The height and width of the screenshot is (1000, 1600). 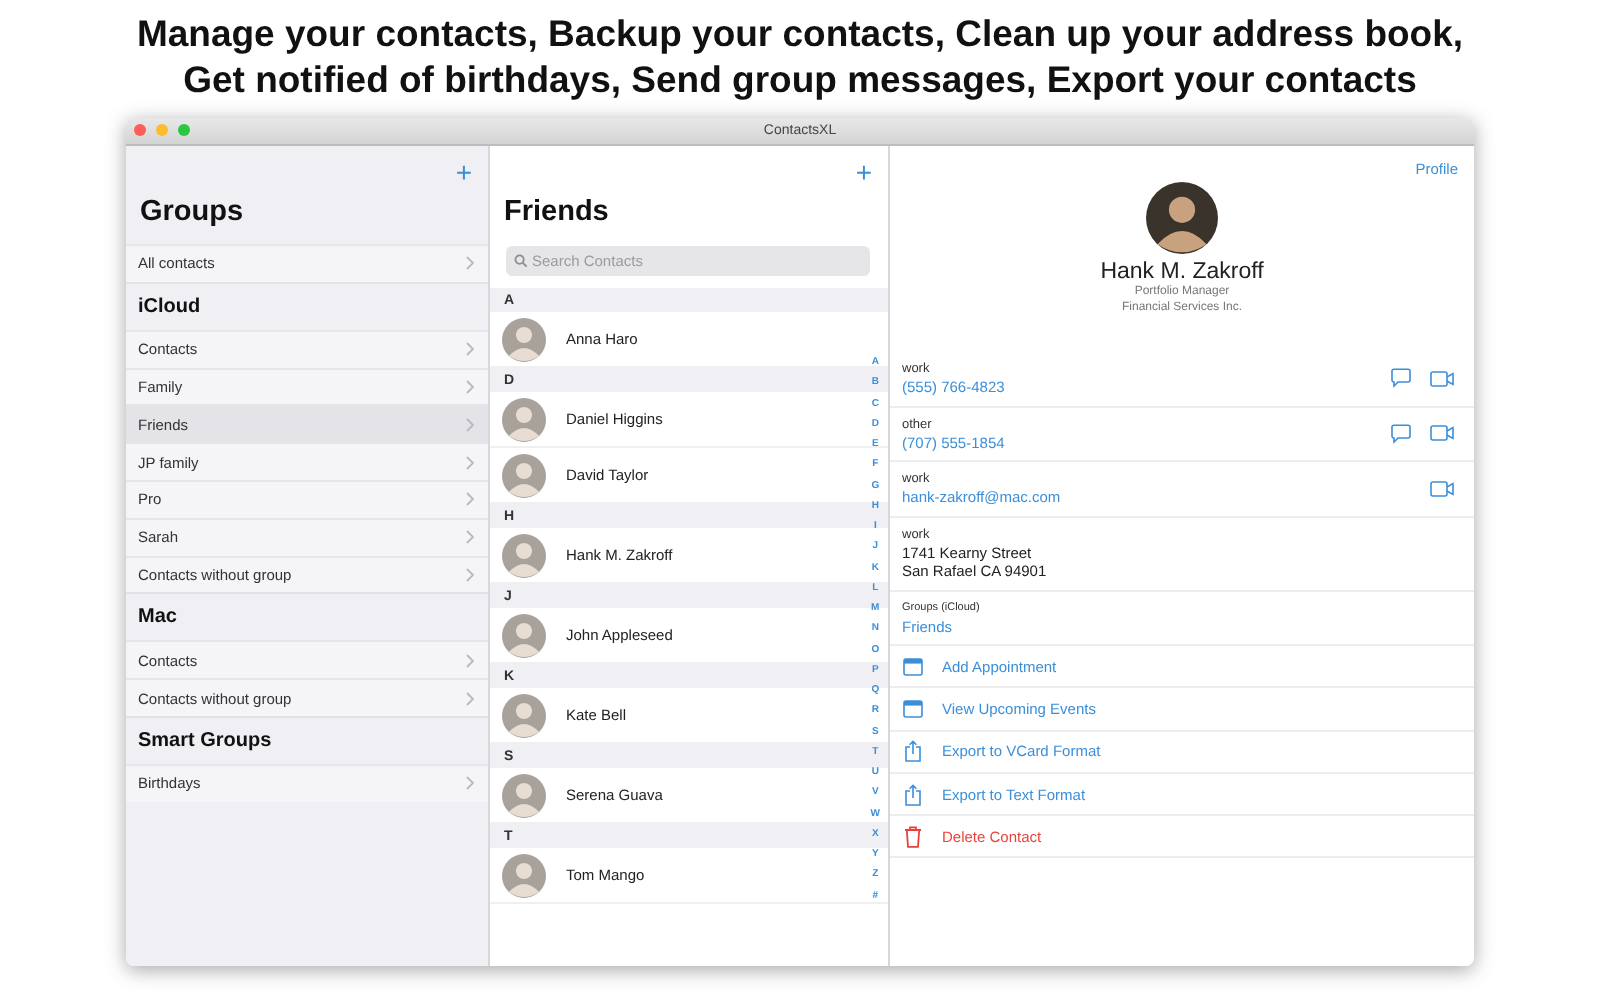 I want to click on search-icon, so click(x=521, y=261).